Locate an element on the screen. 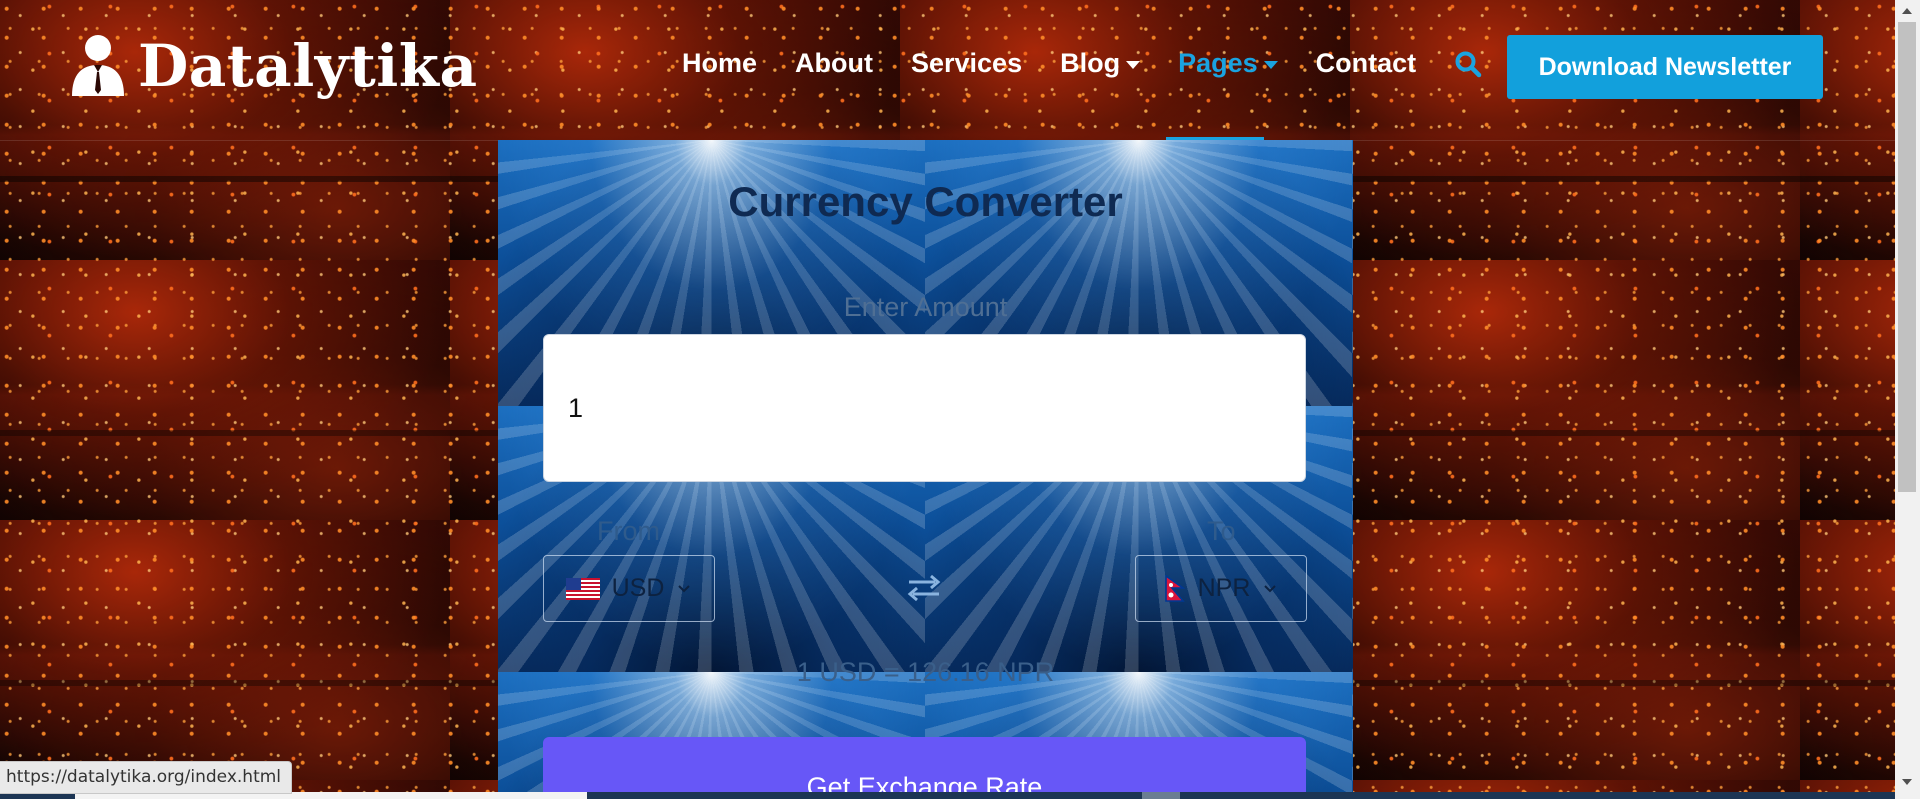 Image resolution: width=1920 pixels, height=799 pixels. bottom-strip-segment is located at coordinates (1161, 795).